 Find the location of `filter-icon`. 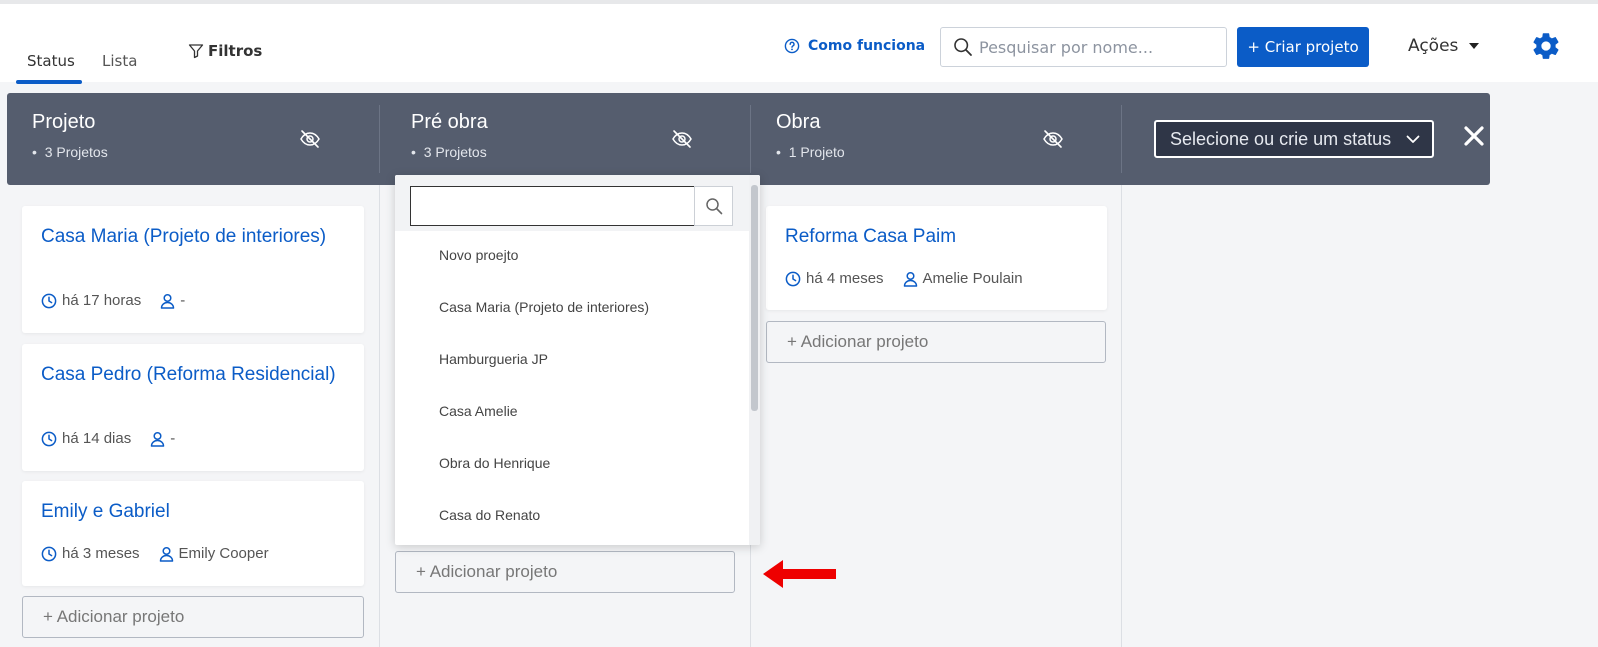

filter-icon is located at coordinates (196, 51).